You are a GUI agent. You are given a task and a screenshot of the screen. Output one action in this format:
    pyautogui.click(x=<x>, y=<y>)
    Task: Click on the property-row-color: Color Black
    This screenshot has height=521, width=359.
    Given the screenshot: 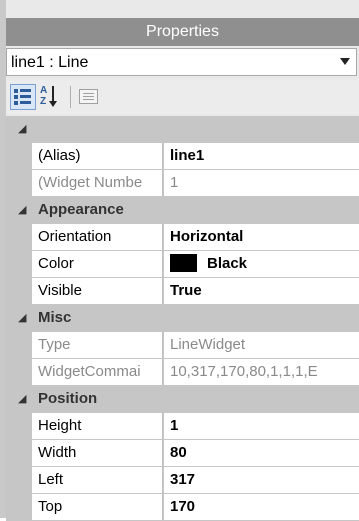 What is the action you would take?
    pyautogui.click(x=182, y=264)
    